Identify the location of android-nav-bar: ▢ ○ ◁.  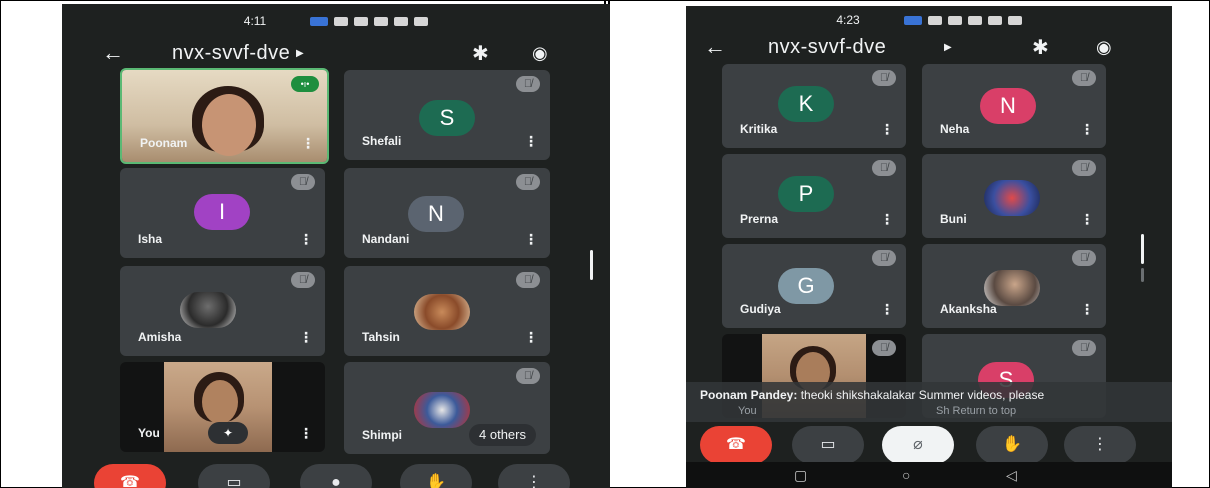
(929, 475).